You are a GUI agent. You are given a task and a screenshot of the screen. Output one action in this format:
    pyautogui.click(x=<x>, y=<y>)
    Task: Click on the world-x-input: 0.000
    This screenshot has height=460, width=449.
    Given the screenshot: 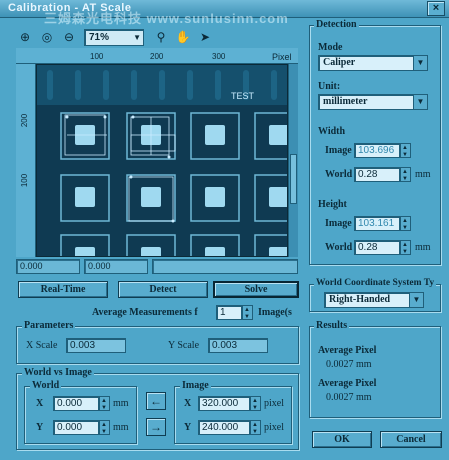 What is the action you would take?
    pyautogui.click(x=76, y=403)
    